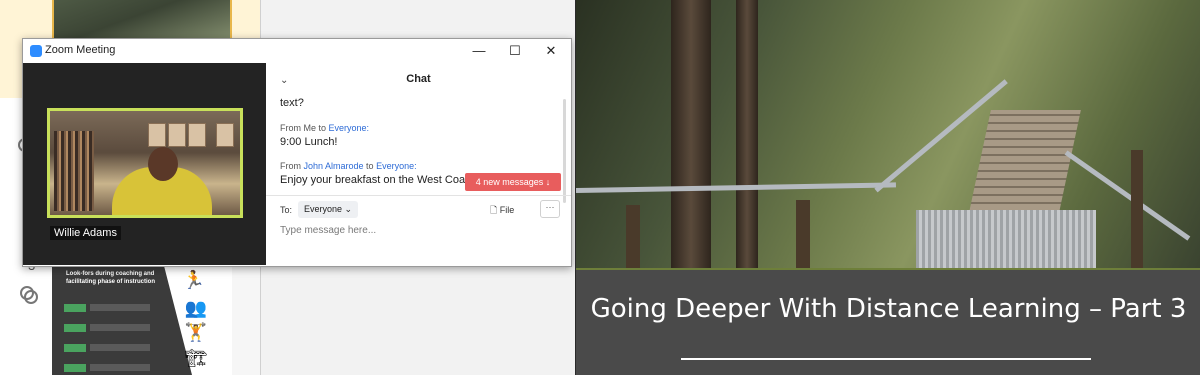  I want to click on chat-divider, so click(418, 195).